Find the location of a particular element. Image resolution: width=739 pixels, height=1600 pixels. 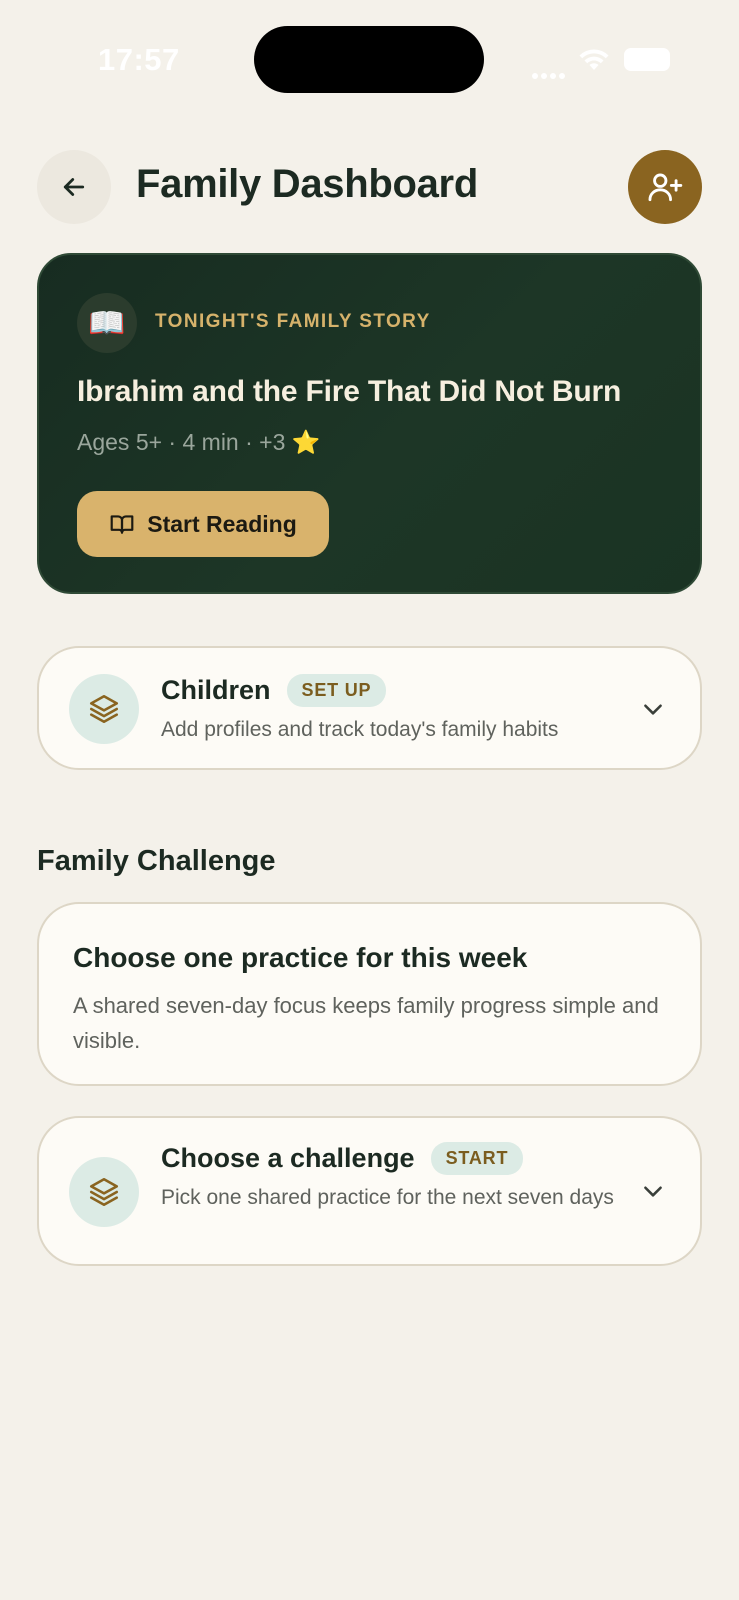

status-bar: 17:57 is located at coordinates (369, 55).